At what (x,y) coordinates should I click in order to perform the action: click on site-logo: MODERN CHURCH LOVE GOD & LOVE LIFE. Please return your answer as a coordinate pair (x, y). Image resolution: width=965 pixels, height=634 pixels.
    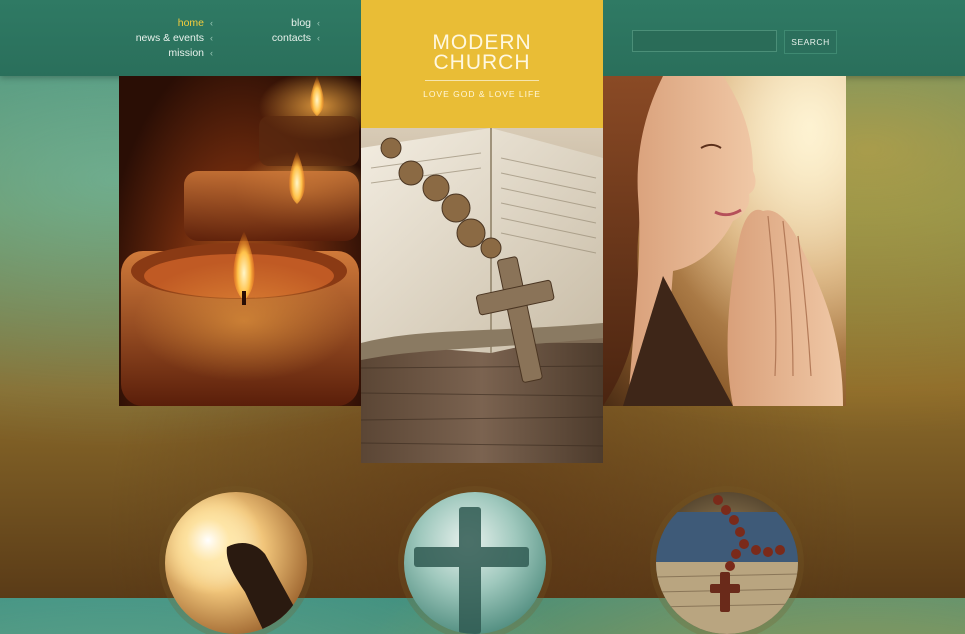
    Looking at the image, I should click on (482, 64).